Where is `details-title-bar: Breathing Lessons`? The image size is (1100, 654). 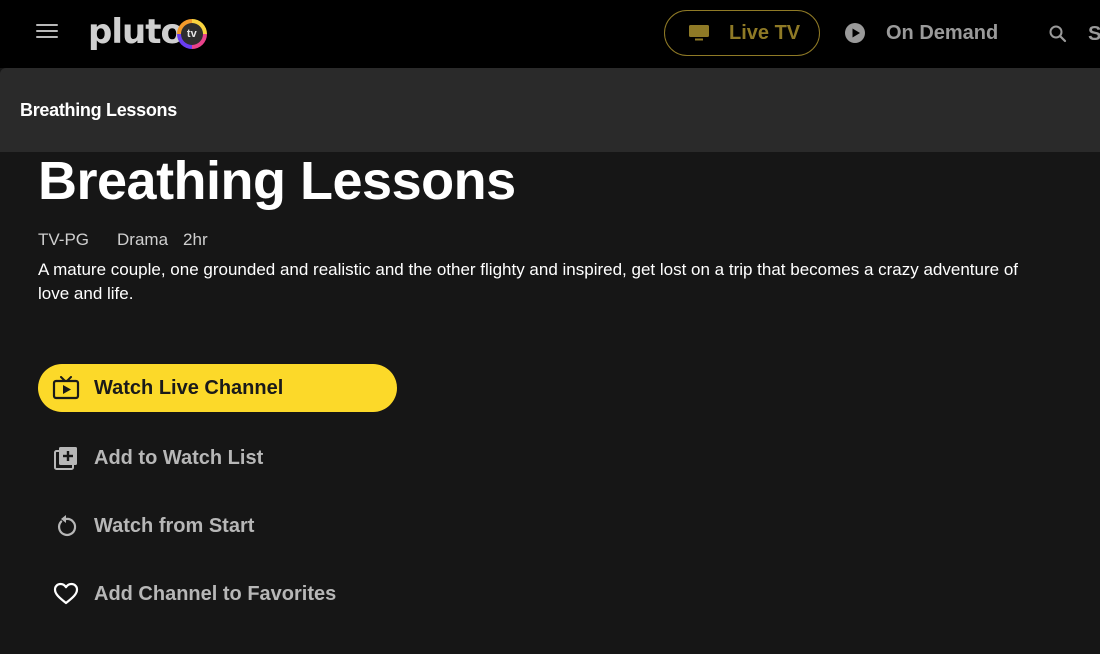
details-title-bar: Breathing Lessons is located at coordinates (550, 110).